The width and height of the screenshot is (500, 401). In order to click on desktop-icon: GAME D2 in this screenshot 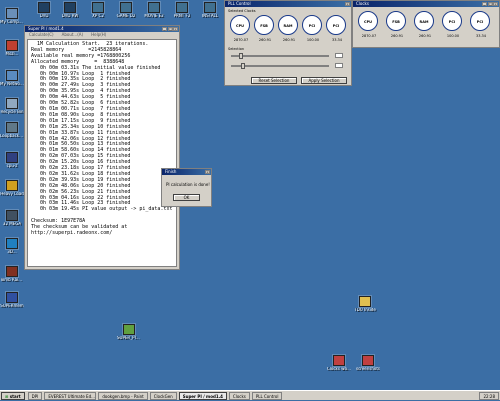, I will do `click(126, 10)`.